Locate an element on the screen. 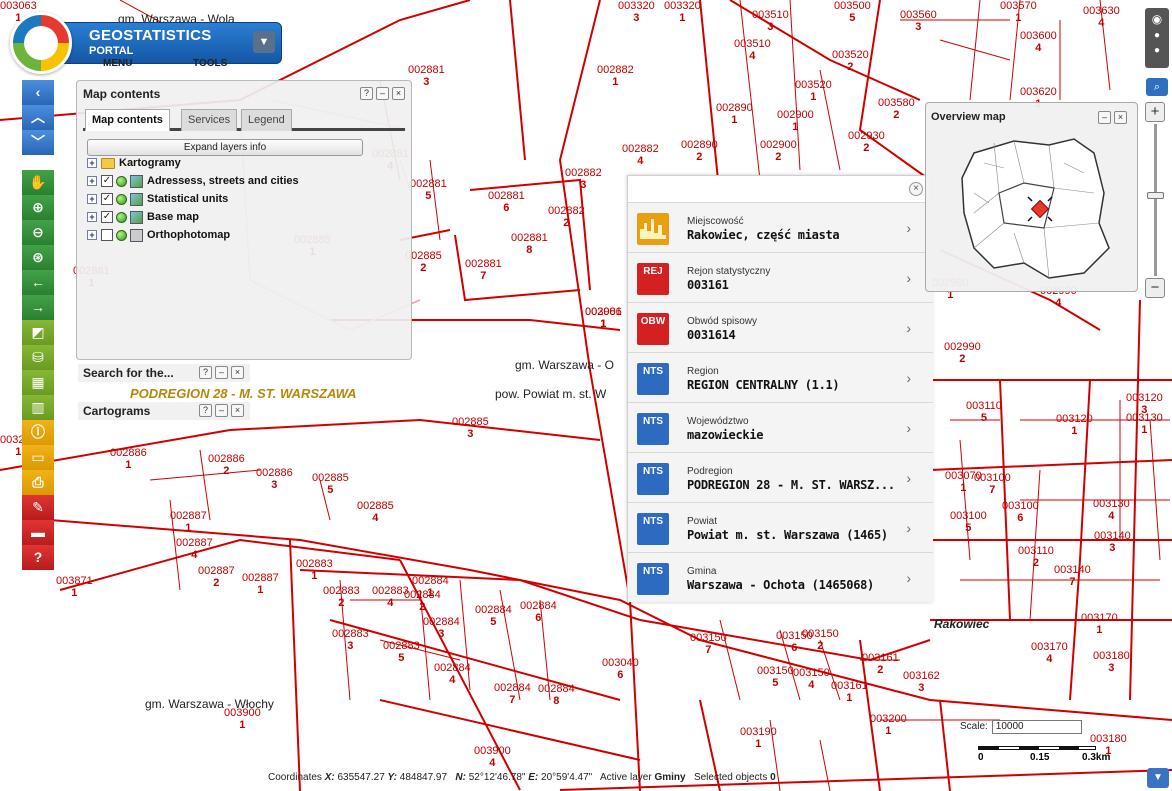 Image resolution: width=1172 pixels, height=791 pixels. popup-row: Miejscowość Rakowiec, część miasta › is located at coordinates (780, 227).